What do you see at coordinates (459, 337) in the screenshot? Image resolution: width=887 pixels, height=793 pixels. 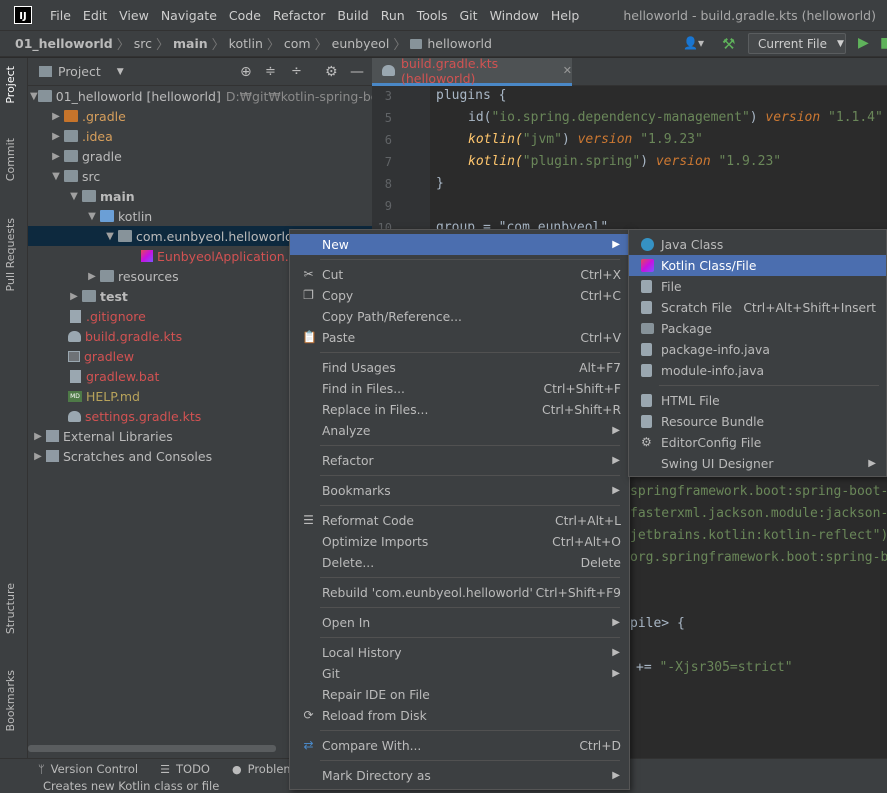 I see `menu-item-paste: 📋 Paste Ctrl+V` at bounding box center [459, 337].